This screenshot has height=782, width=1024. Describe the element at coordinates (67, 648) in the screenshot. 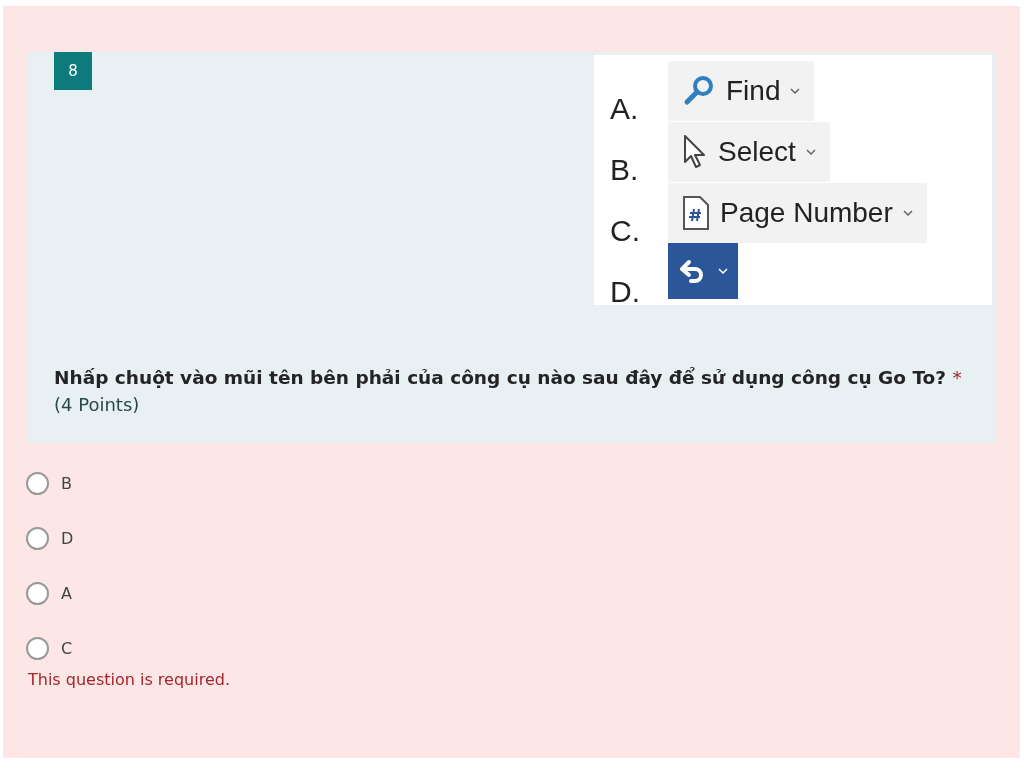

I see `option-label: C` at that location.